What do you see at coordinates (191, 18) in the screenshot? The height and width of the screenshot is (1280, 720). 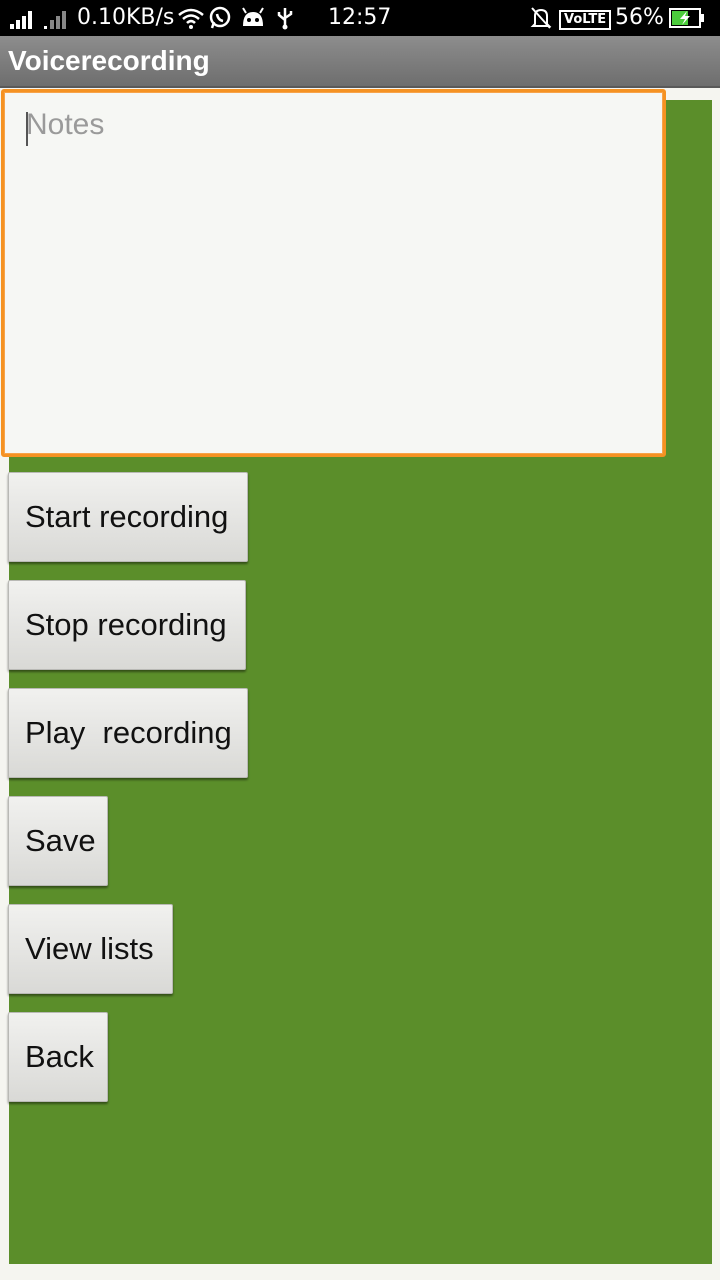 I see `wifi-icon` at bounding box center [191, 18].